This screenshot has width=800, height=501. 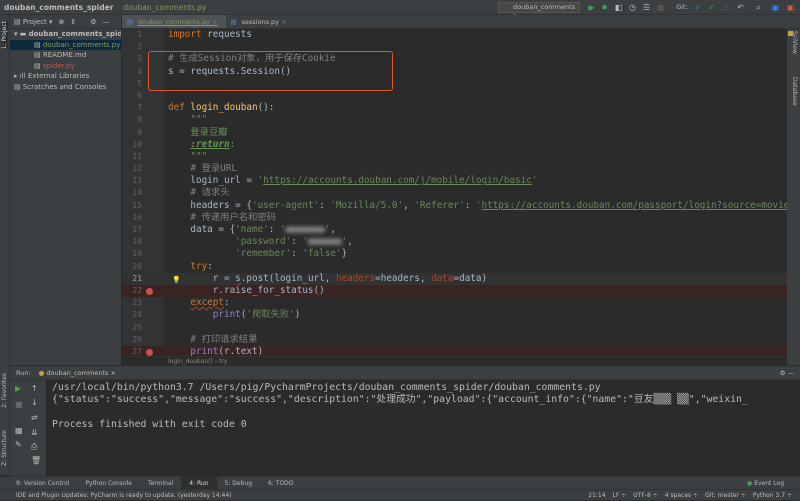 I want to click on code-line: 12 # 登录URL, so click(x=454, y=169).